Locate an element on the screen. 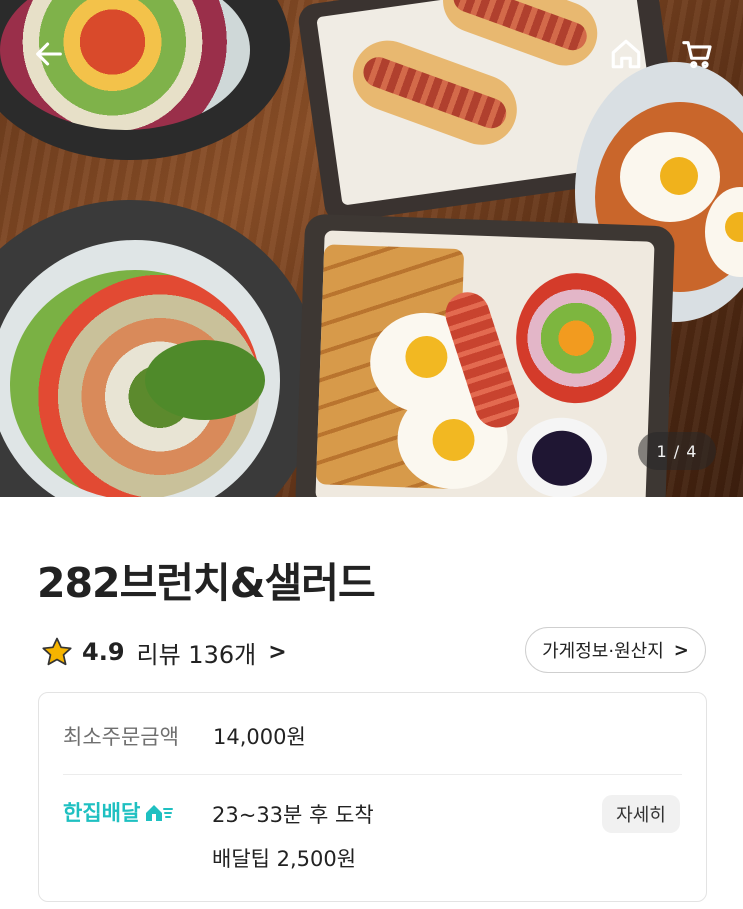 This screenshot has height=909, width=743. photo-page-indicator: 1 / 4 is located at coordinates (677, 451).